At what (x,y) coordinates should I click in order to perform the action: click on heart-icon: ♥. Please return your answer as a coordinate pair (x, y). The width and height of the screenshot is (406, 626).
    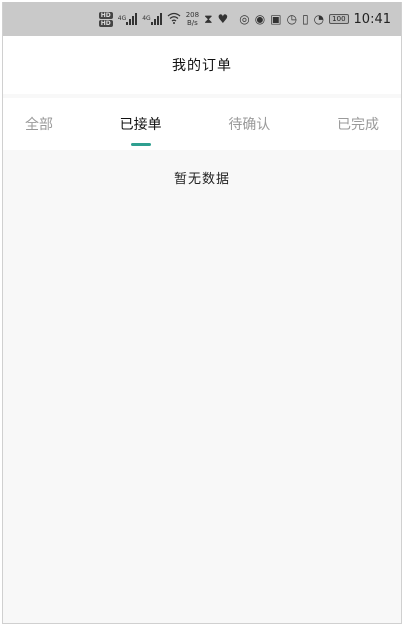
    Looking at the image, I should click on (223, 19).